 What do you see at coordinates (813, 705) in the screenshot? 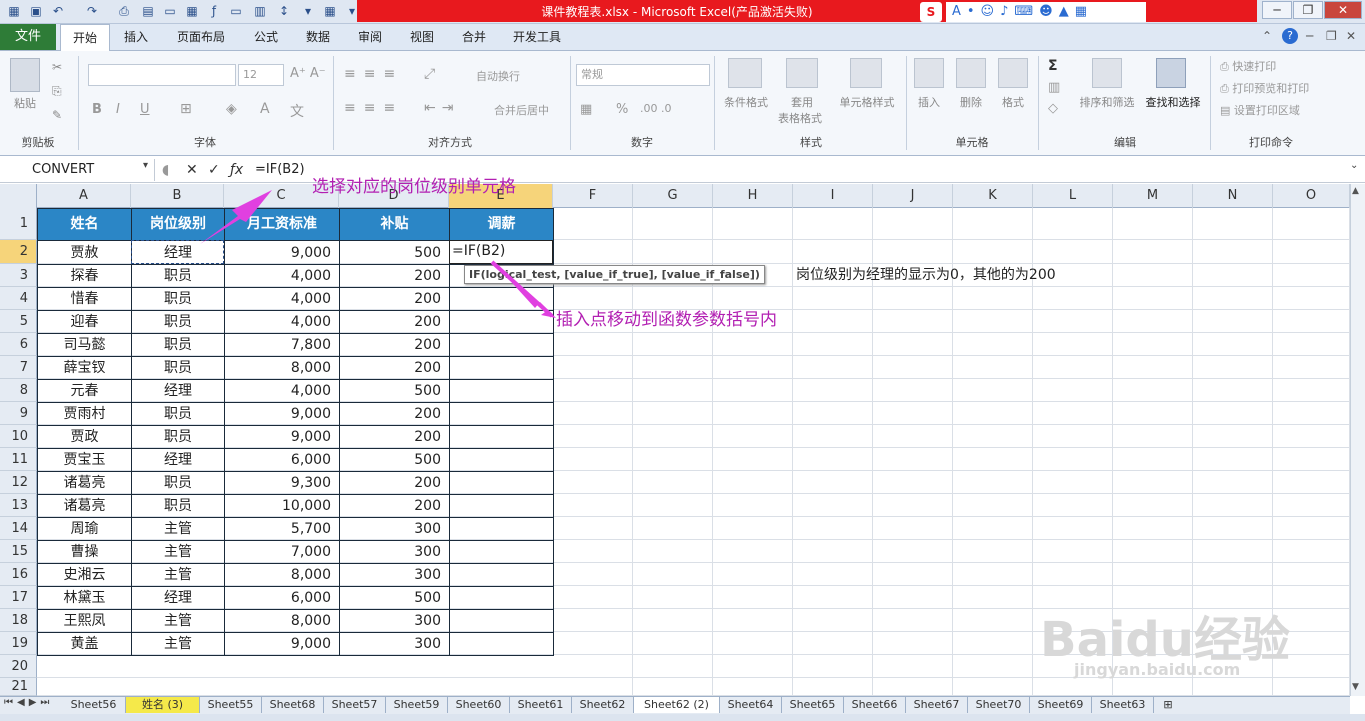
I see `sheet-tab: Sheet65` at bounding box center [813, 705].